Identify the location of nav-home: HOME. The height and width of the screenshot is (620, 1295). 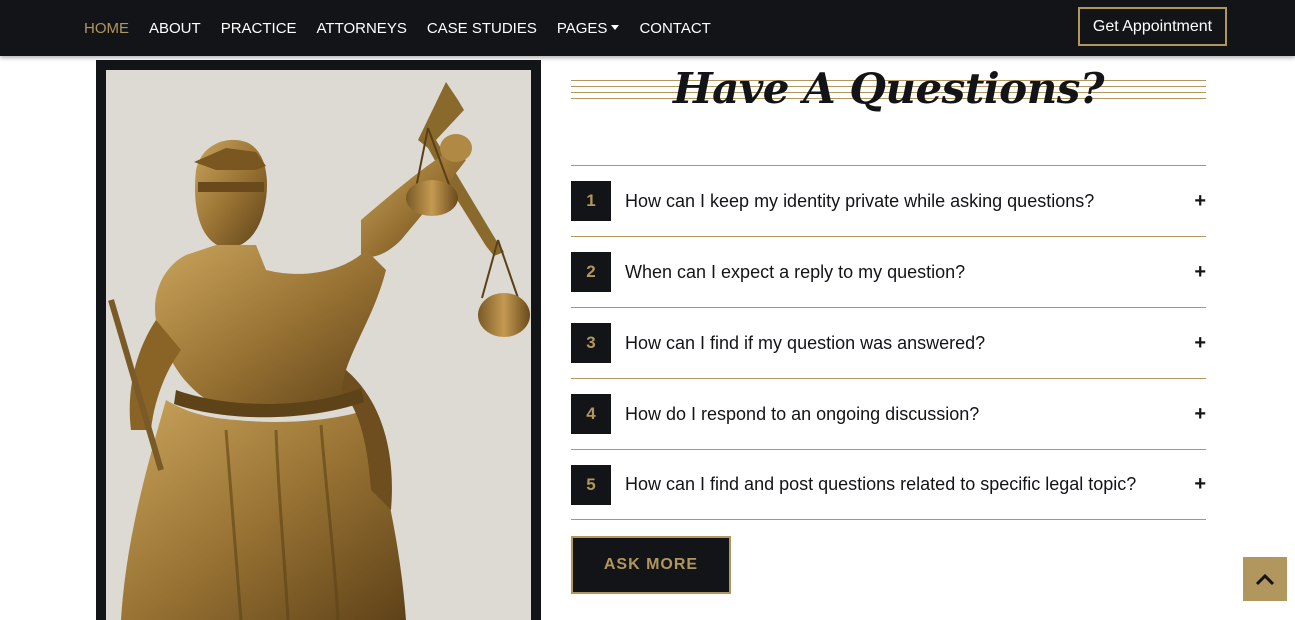
(106, 28).